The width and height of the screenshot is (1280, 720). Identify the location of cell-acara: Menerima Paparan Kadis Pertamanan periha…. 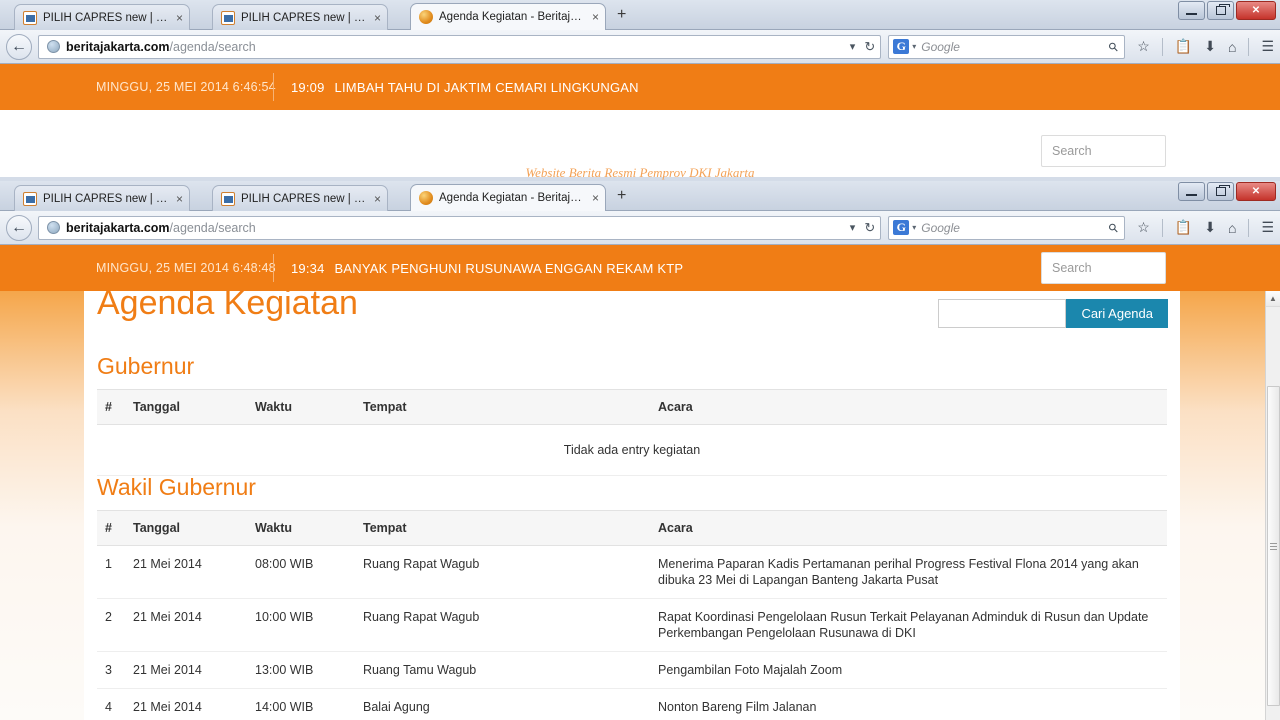
(908, 572).